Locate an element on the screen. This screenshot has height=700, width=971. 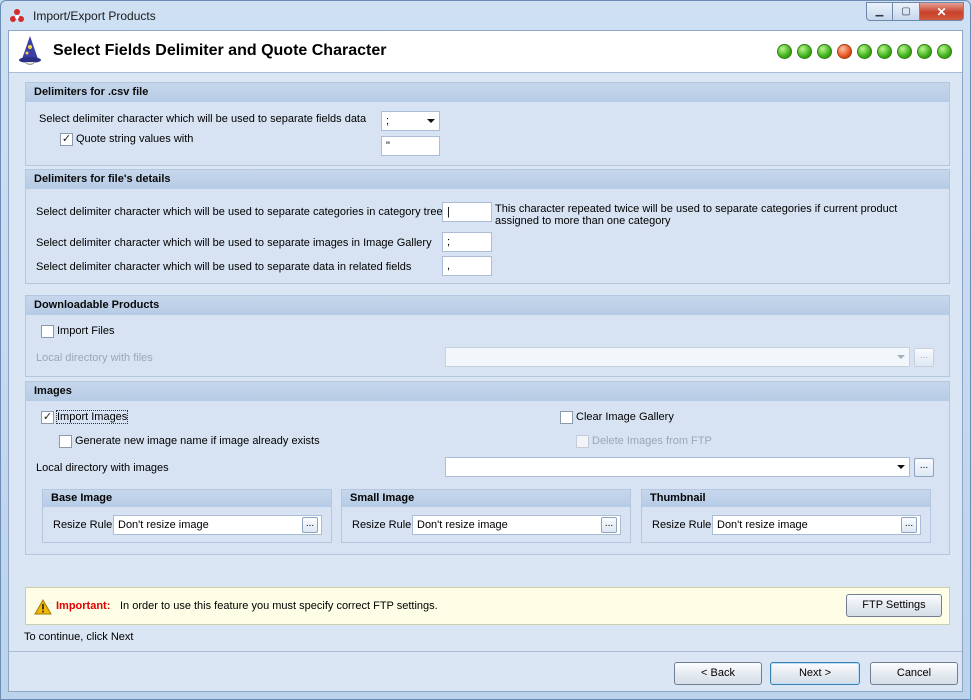
small-resize-rule-input: Don't resize image is located at coordinates (516, 525).